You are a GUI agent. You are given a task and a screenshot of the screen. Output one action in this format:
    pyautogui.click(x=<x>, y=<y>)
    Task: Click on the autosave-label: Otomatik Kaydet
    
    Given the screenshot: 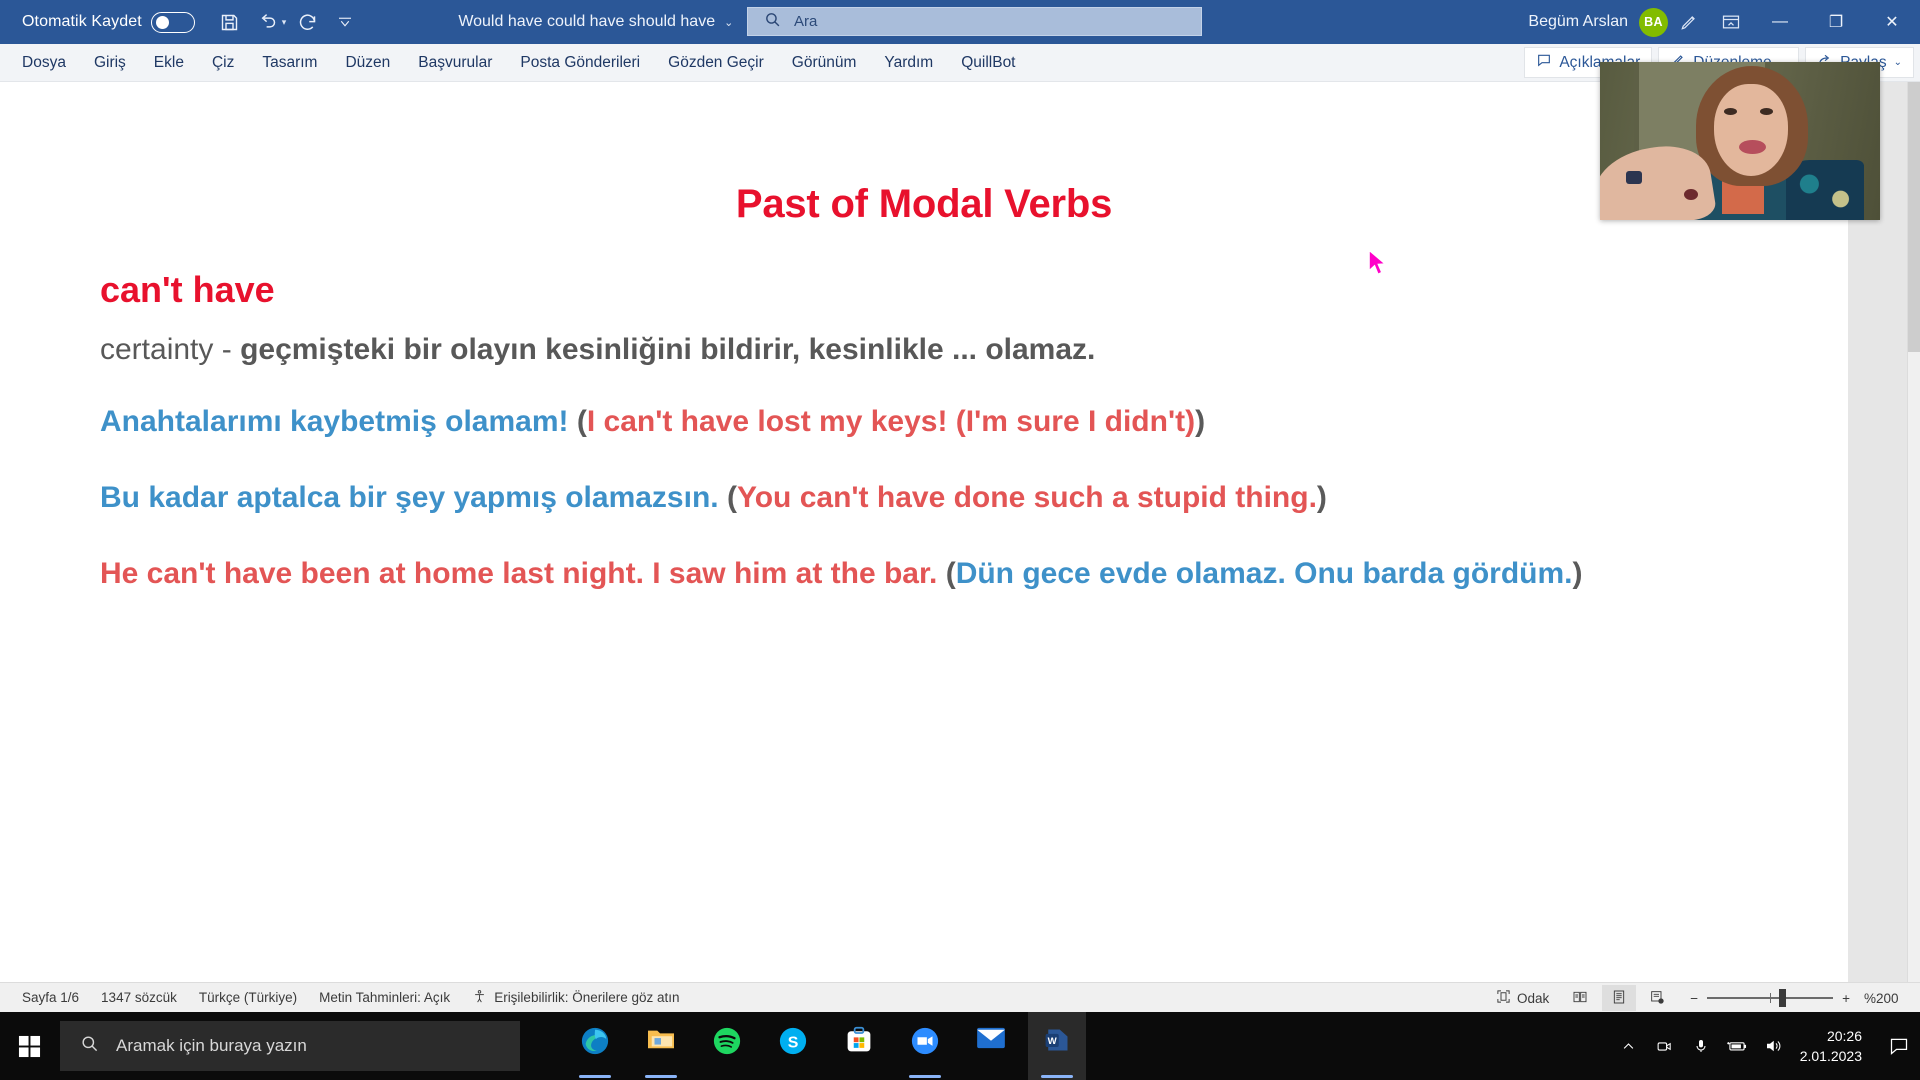 What is the action you would take?
    pyautogui.click(x=82, y=21)
    